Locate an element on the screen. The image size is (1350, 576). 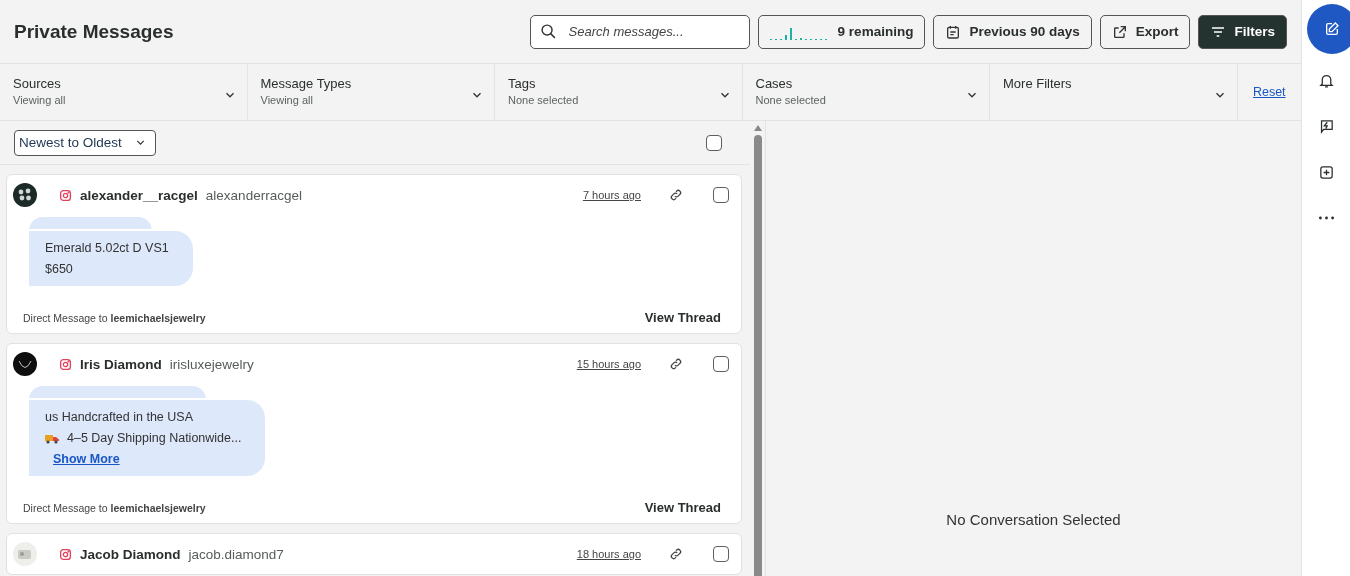
sender-handle: jacob.diamond7 is located at coordinates (236, 554).